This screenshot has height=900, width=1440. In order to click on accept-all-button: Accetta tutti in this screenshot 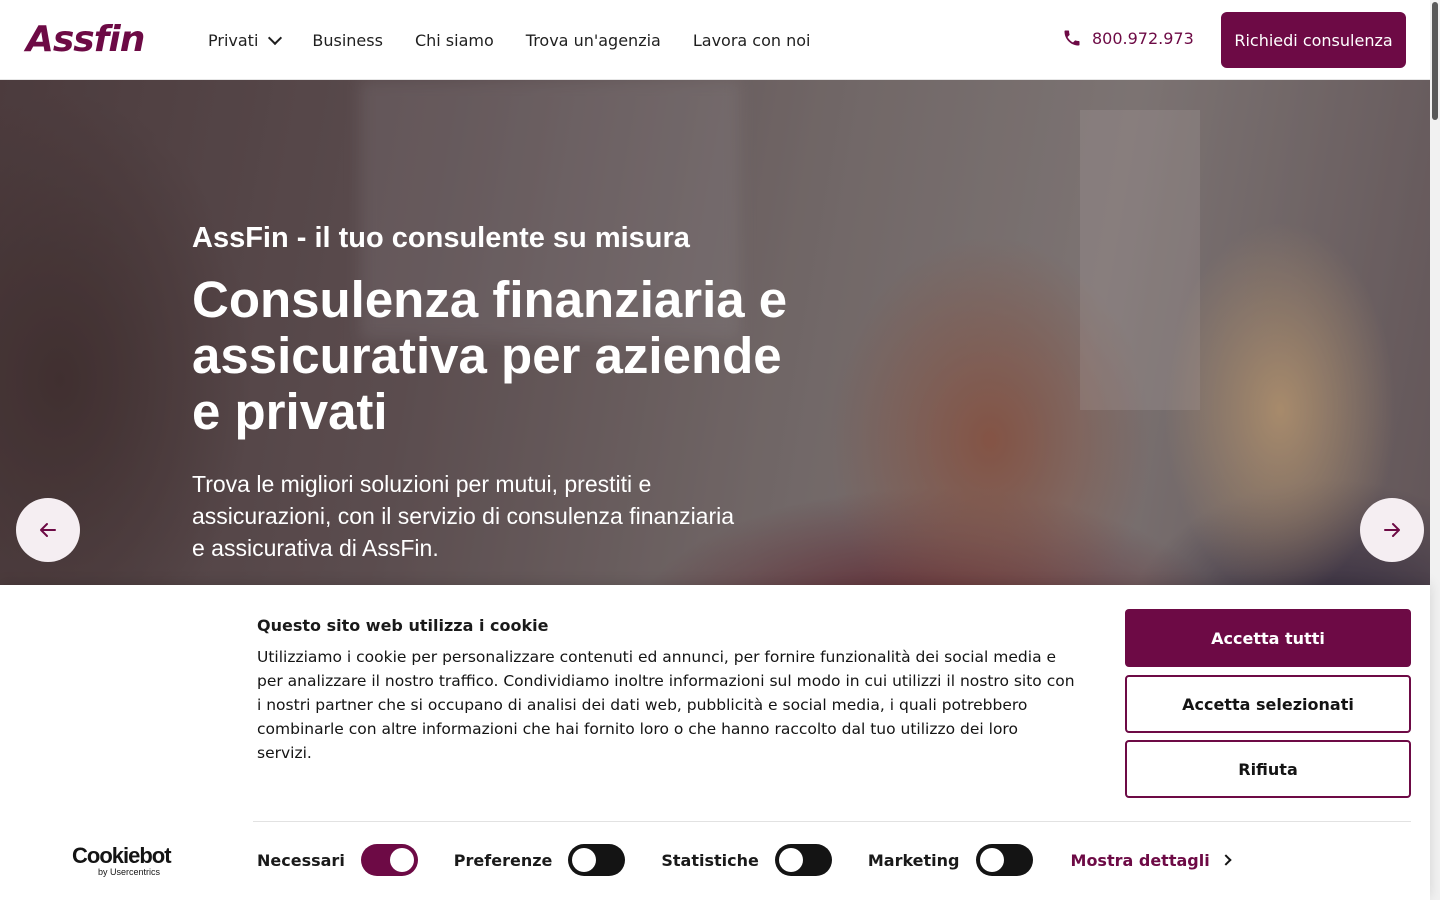, I will do `click(1268, 638)`.